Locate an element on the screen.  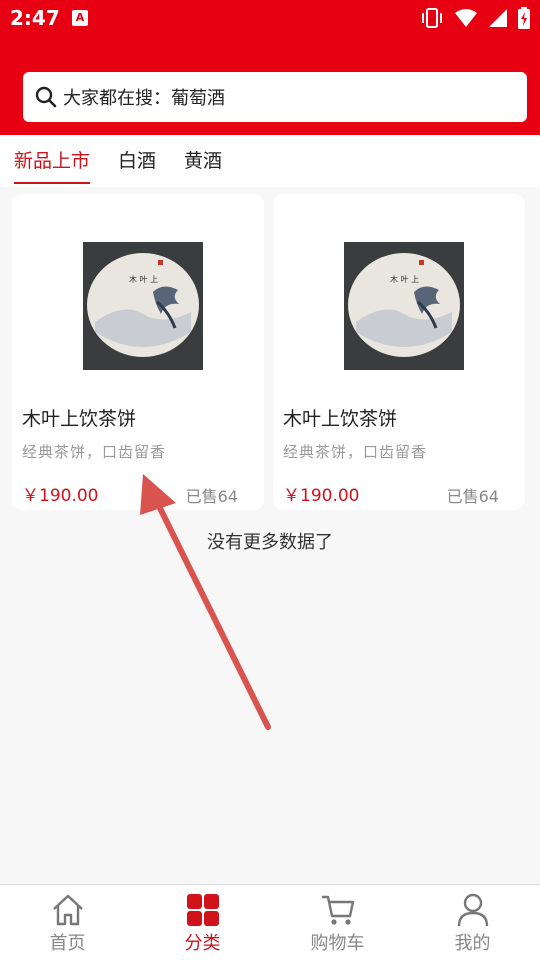
nav-category: 分类 is located at coordinates (202, 922).